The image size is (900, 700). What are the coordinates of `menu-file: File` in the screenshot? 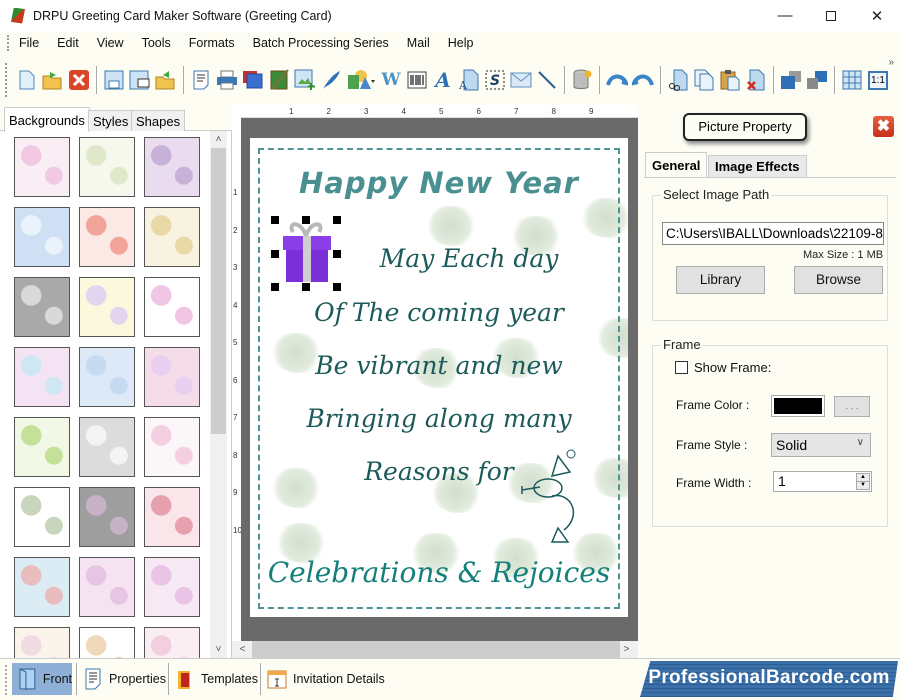 It's located at (29, 43).